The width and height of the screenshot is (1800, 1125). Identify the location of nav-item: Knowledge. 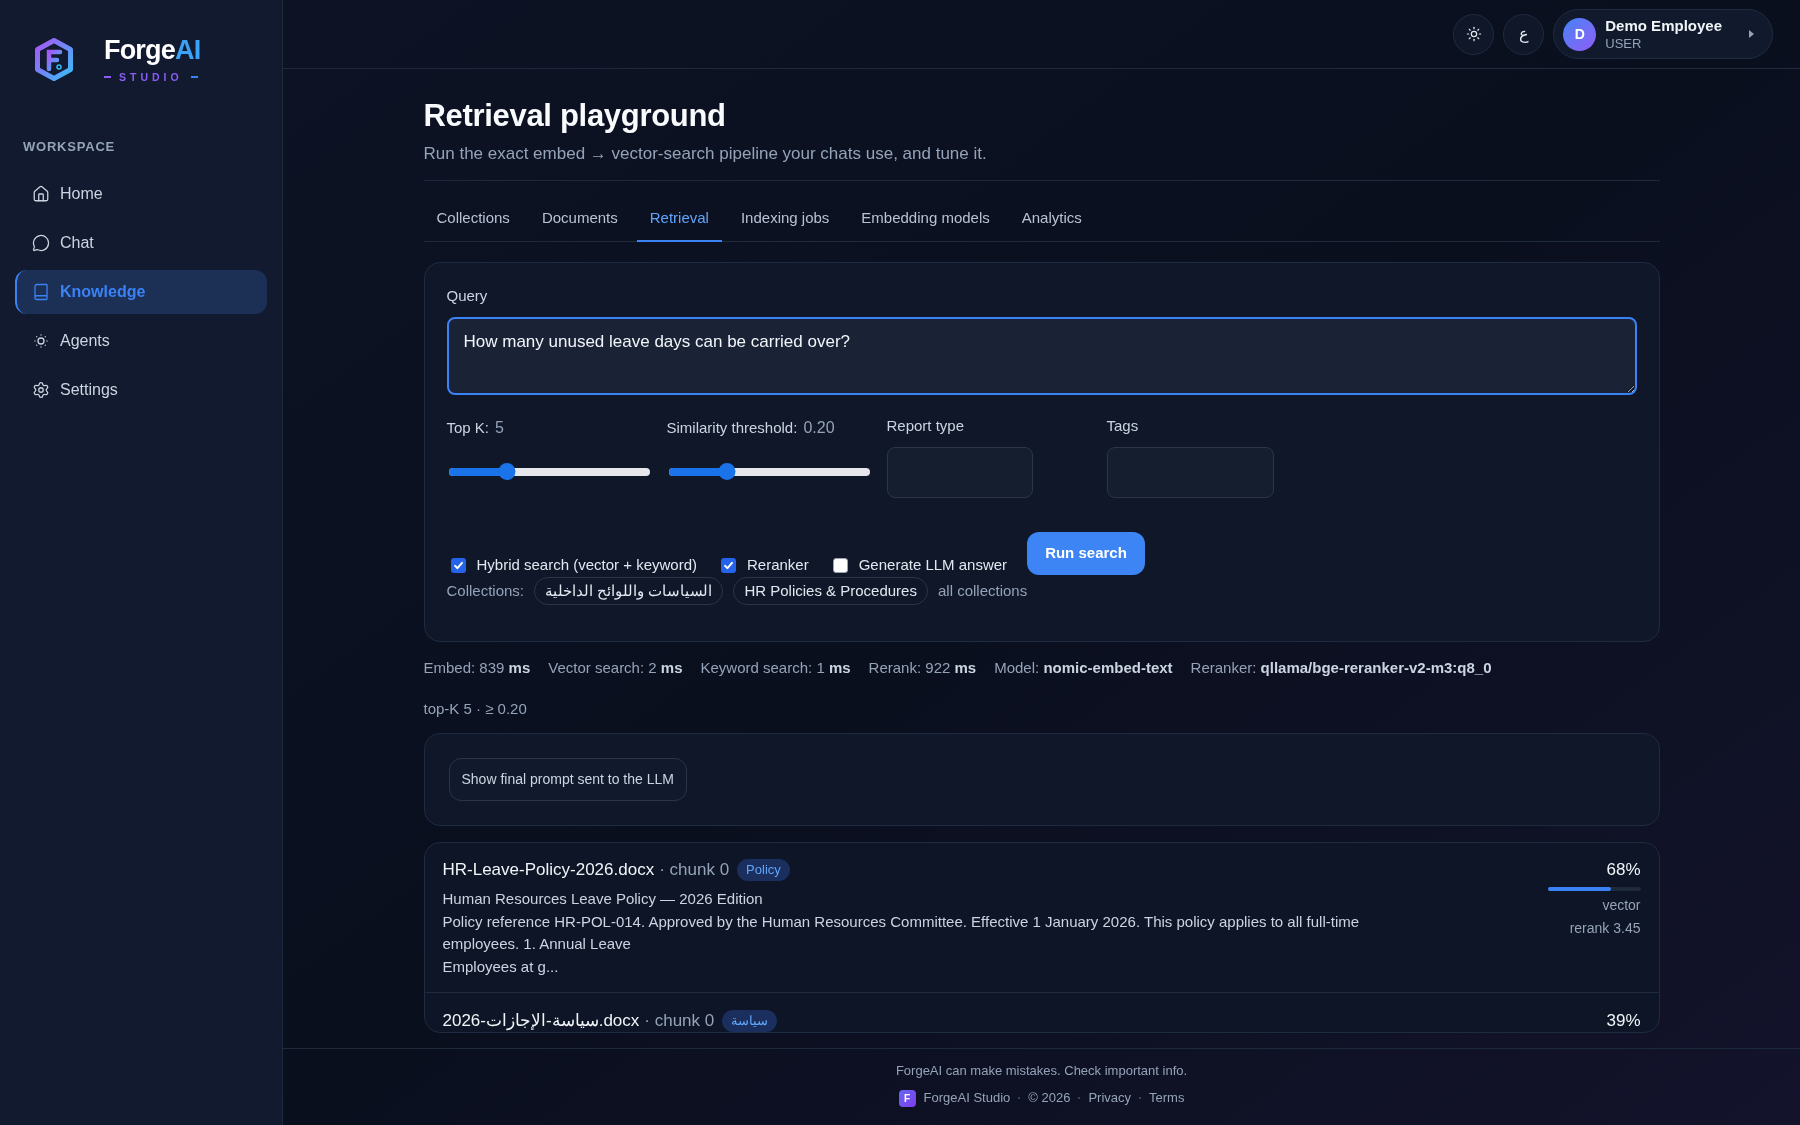
(141, 292).